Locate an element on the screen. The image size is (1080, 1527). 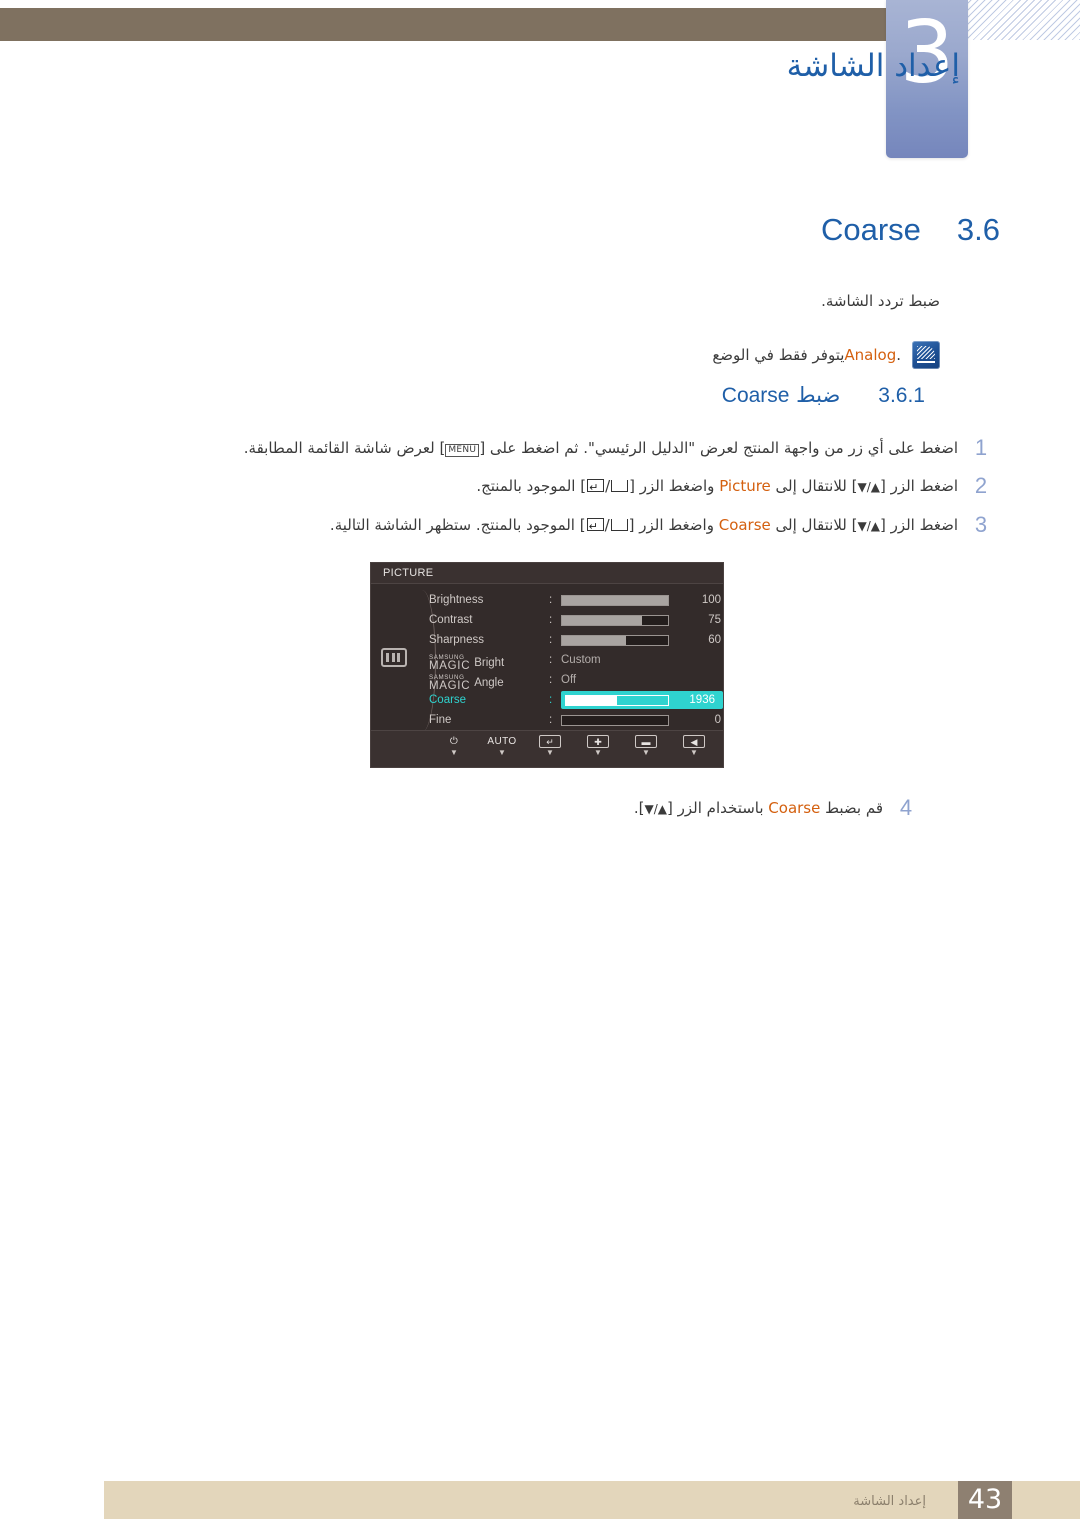
header-brown-bar is located at coordinates (443, 24).